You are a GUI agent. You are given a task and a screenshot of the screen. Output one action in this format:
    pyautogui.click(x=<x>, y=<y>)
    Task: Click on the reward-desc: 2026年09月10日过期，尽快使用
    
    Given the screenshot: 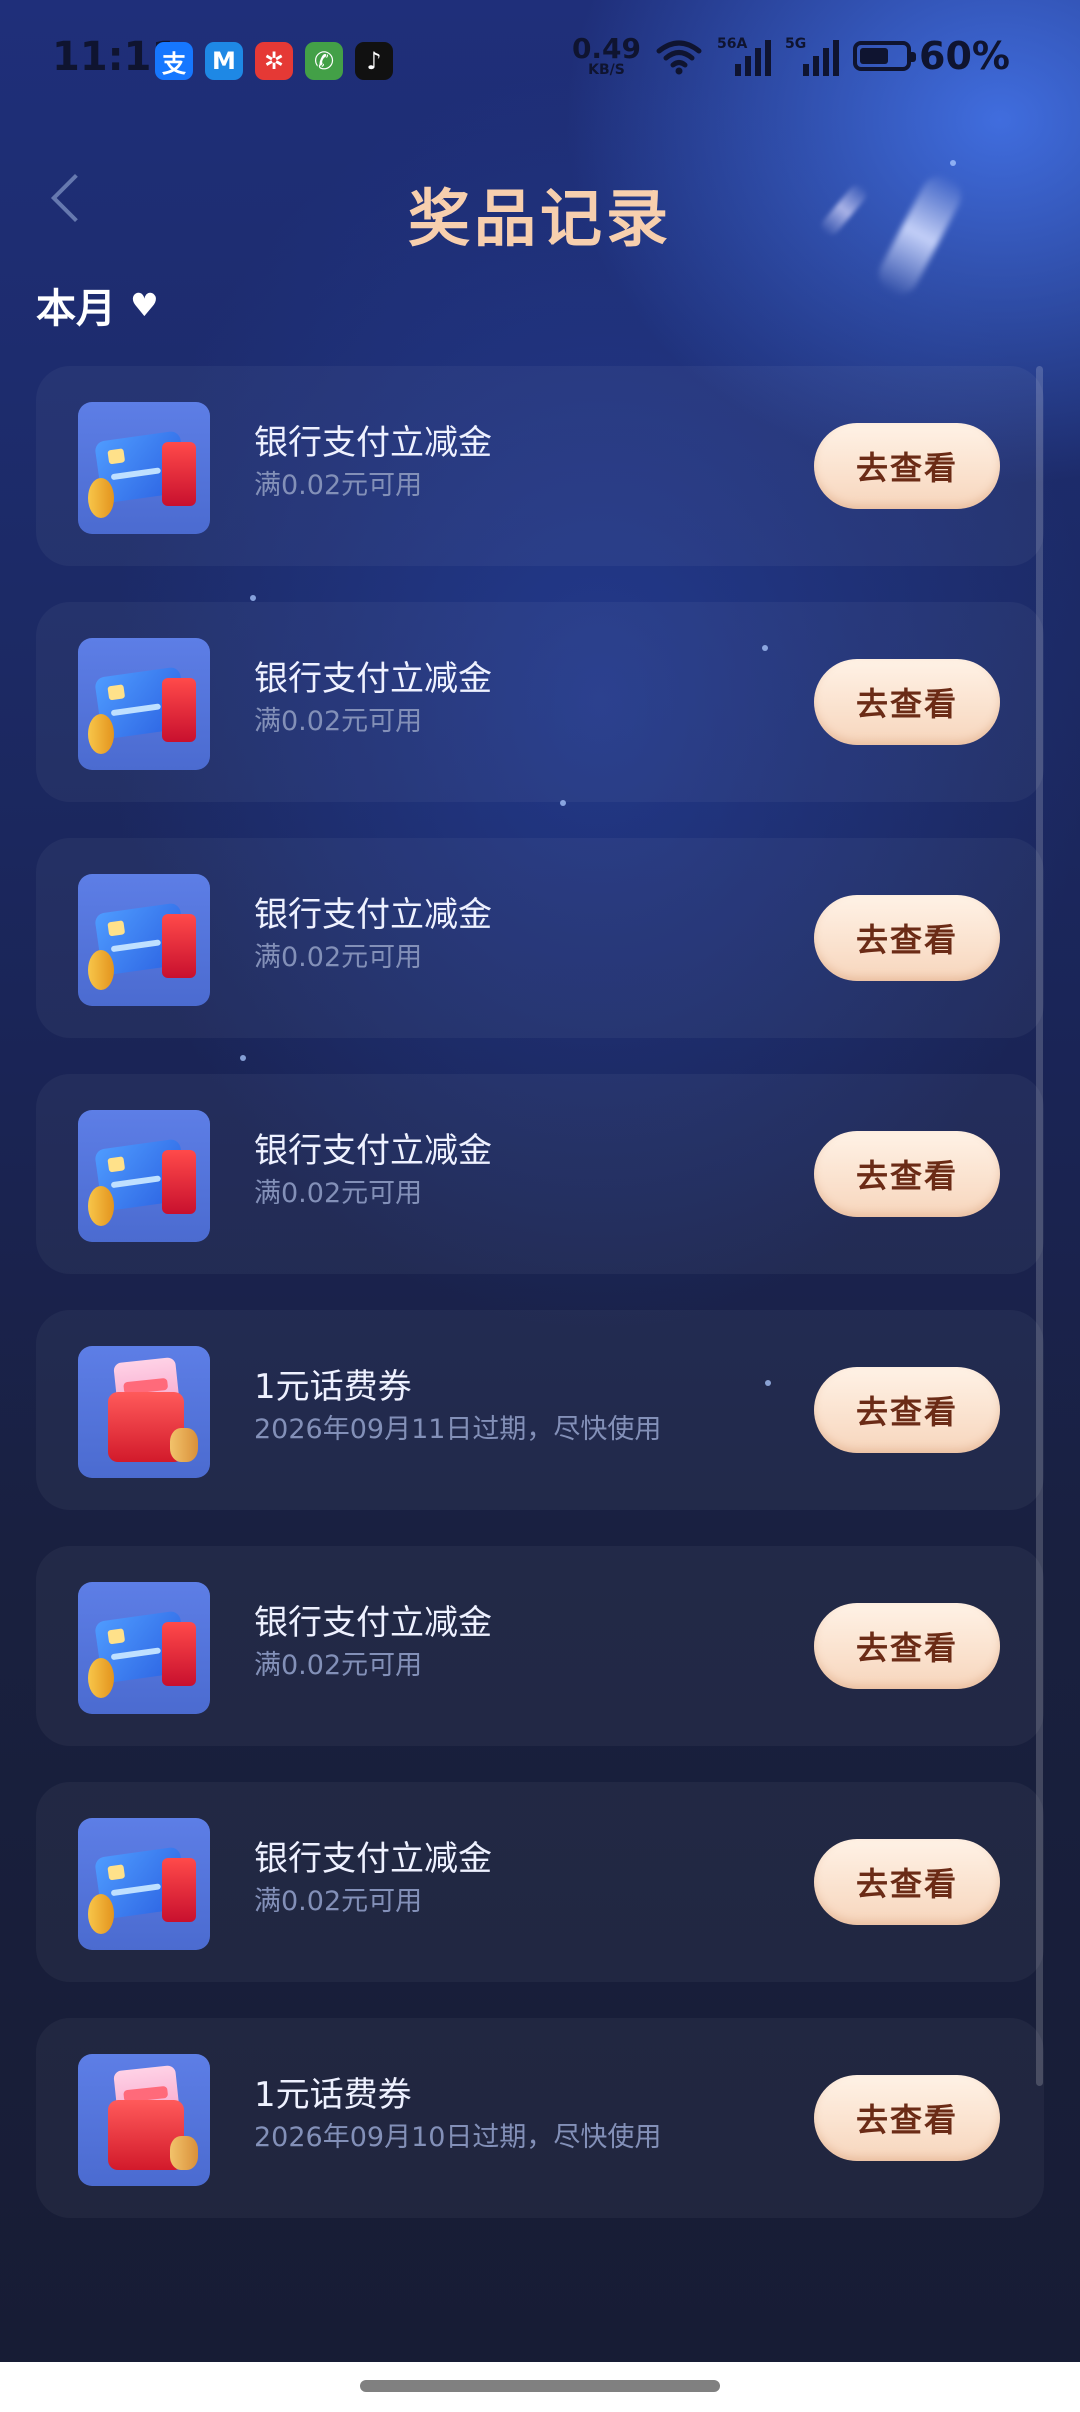 What is the action you would take?
    pyautogui.click(x=458, y=2137)
    